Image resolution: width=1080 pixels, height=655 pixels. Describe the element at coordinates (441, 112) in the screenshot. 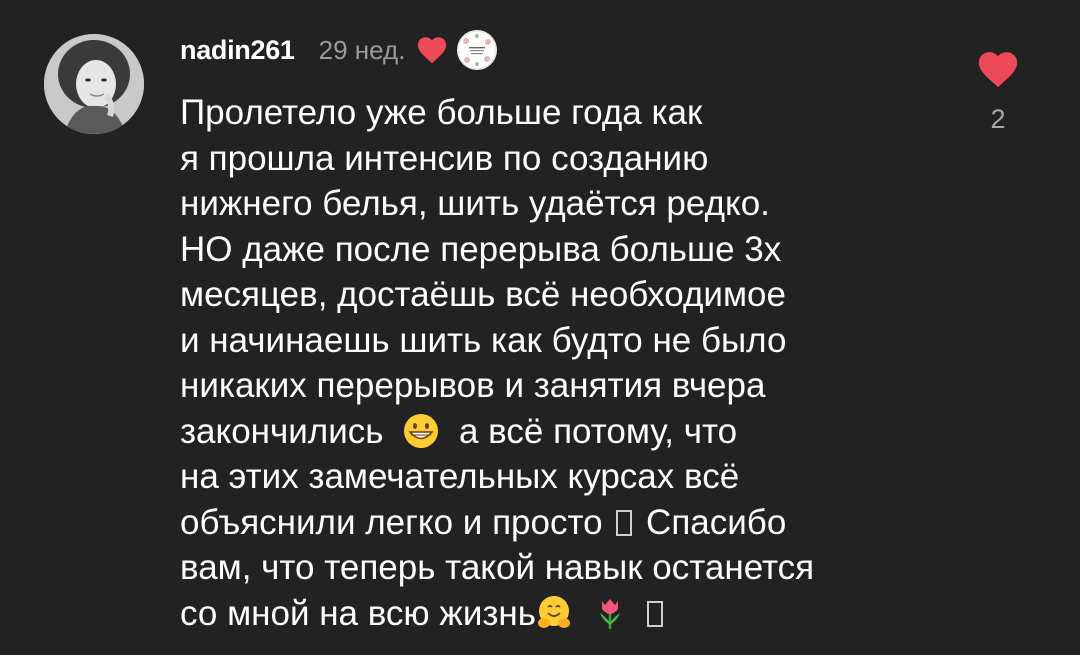

I see `comment-line: Пролетело уже больше года как` at that location.